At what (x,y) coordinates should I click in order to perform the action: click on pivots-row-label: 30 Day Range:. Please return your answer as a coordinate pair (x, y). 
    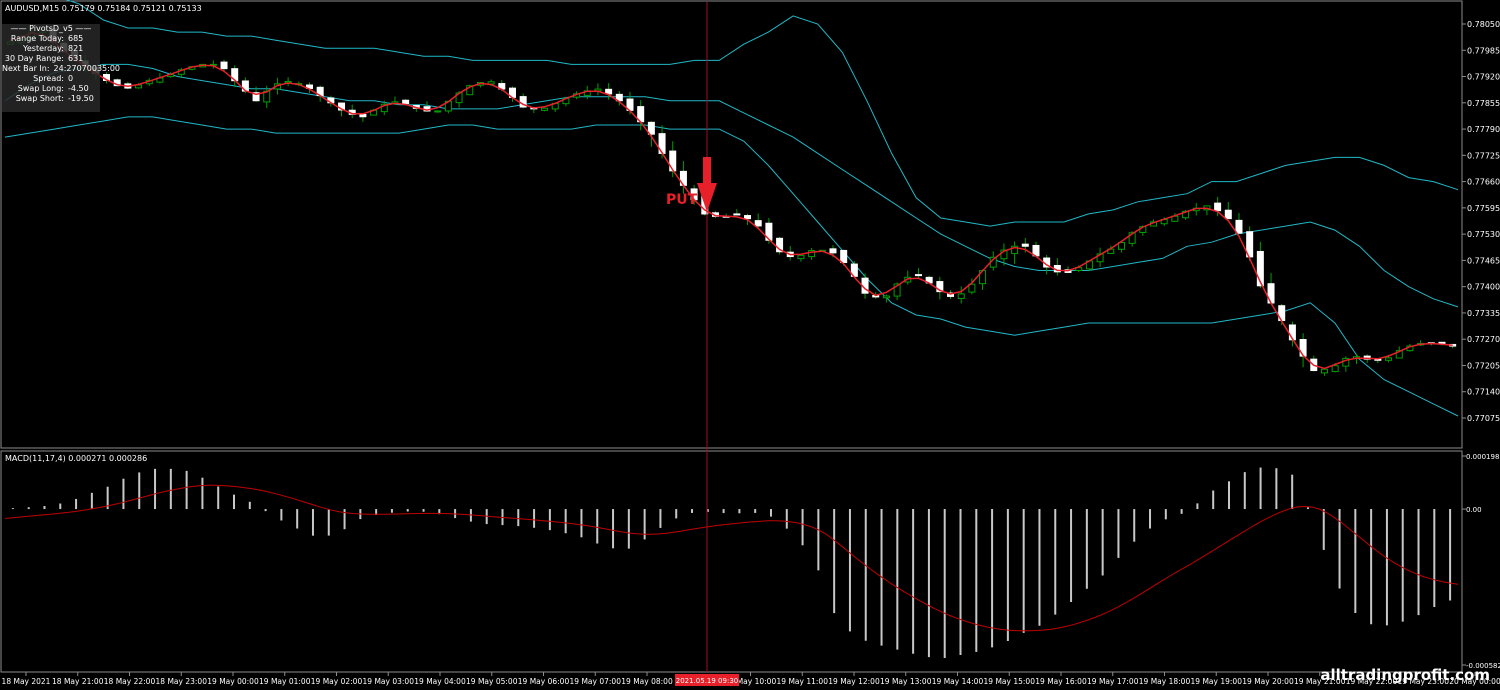
    Looking at the image, I should click on (34, 58).